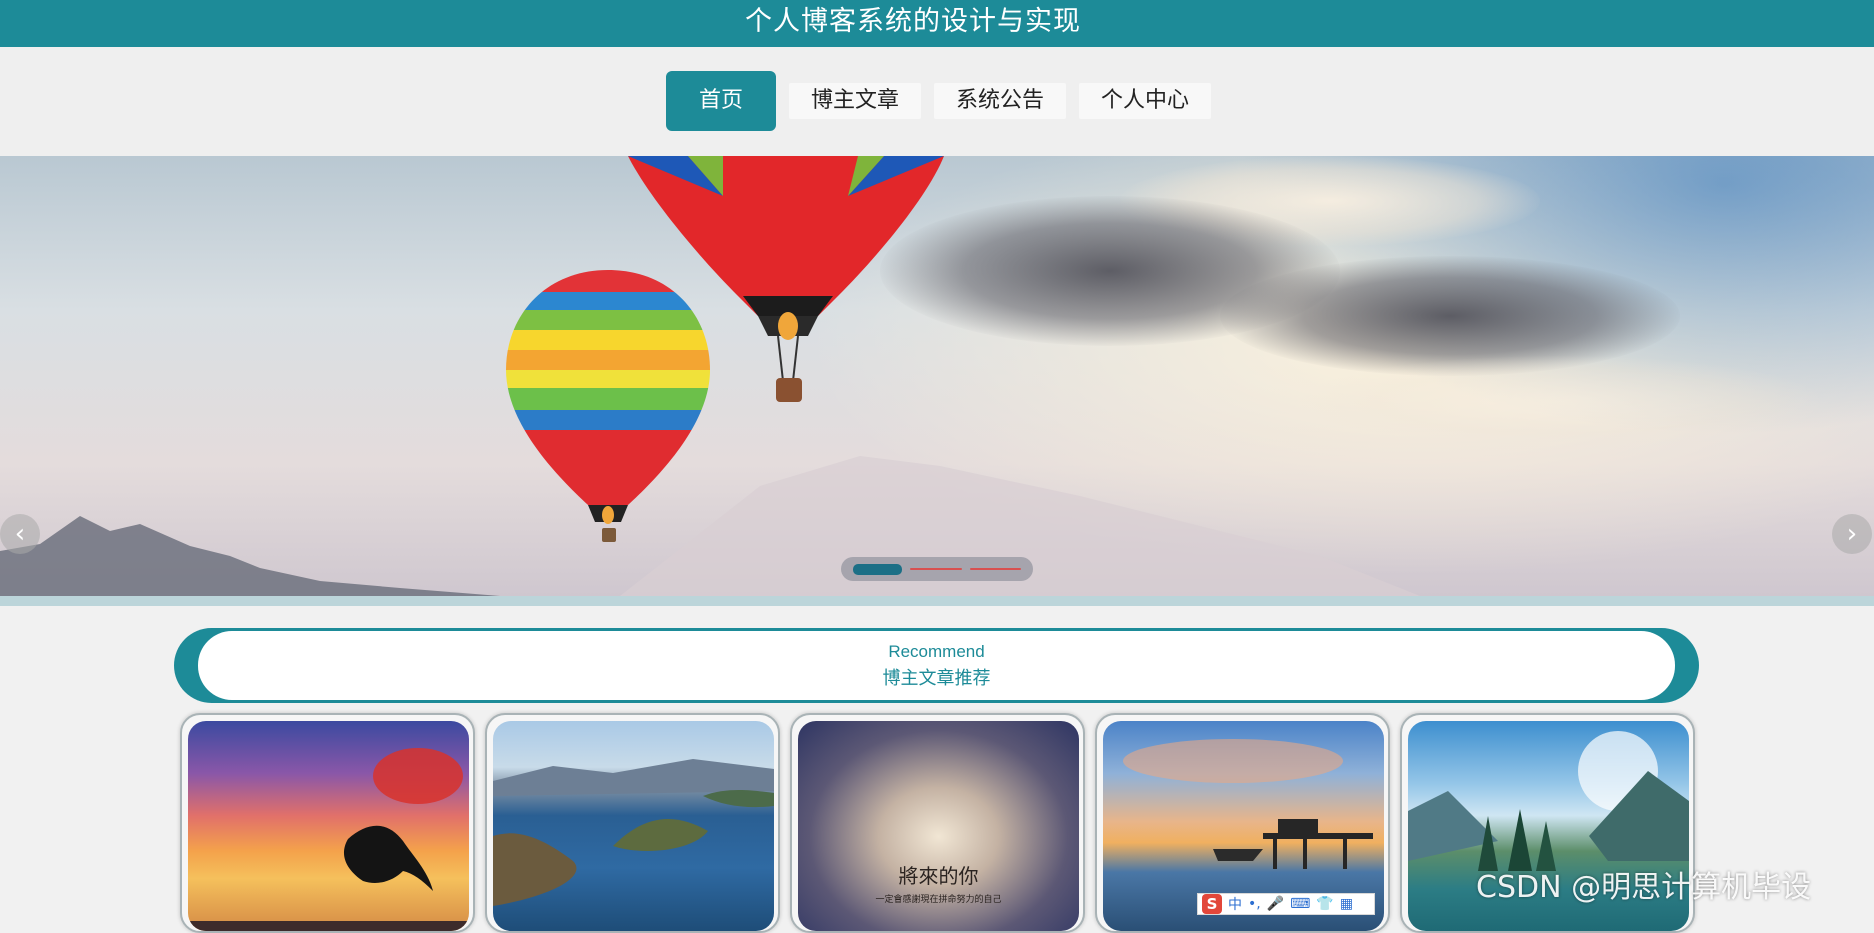 This screenshot has height=933, width=1874. I want to click on header-bar: 个人博客系统的设计与实现, so click(937, 23).